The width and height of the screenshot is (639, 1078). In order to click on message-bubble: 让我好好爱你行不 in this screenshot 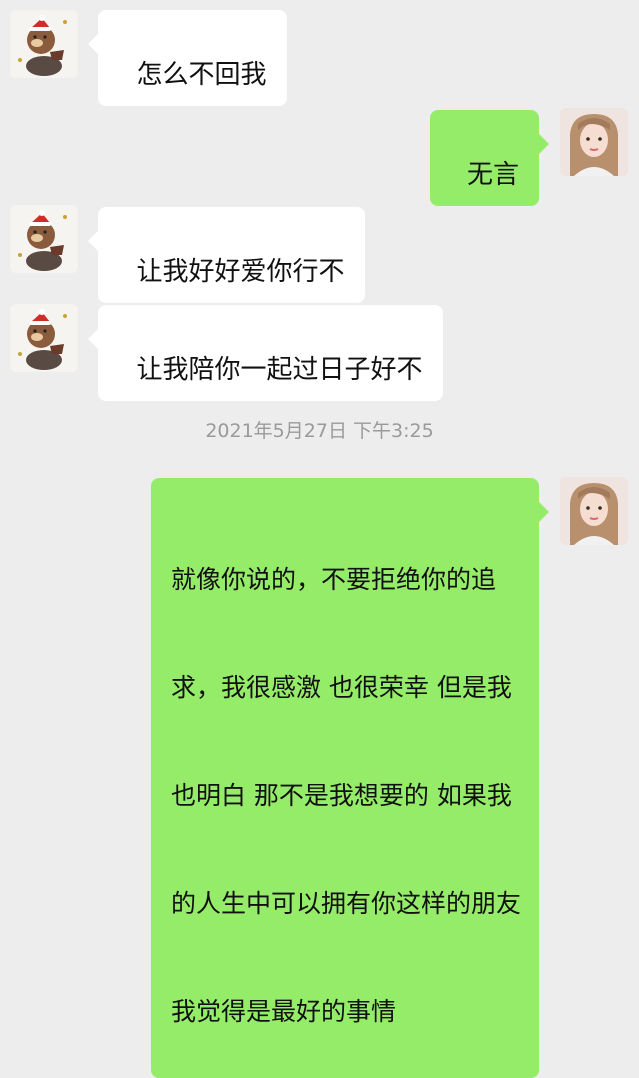, I will do `click(226, 255)`.